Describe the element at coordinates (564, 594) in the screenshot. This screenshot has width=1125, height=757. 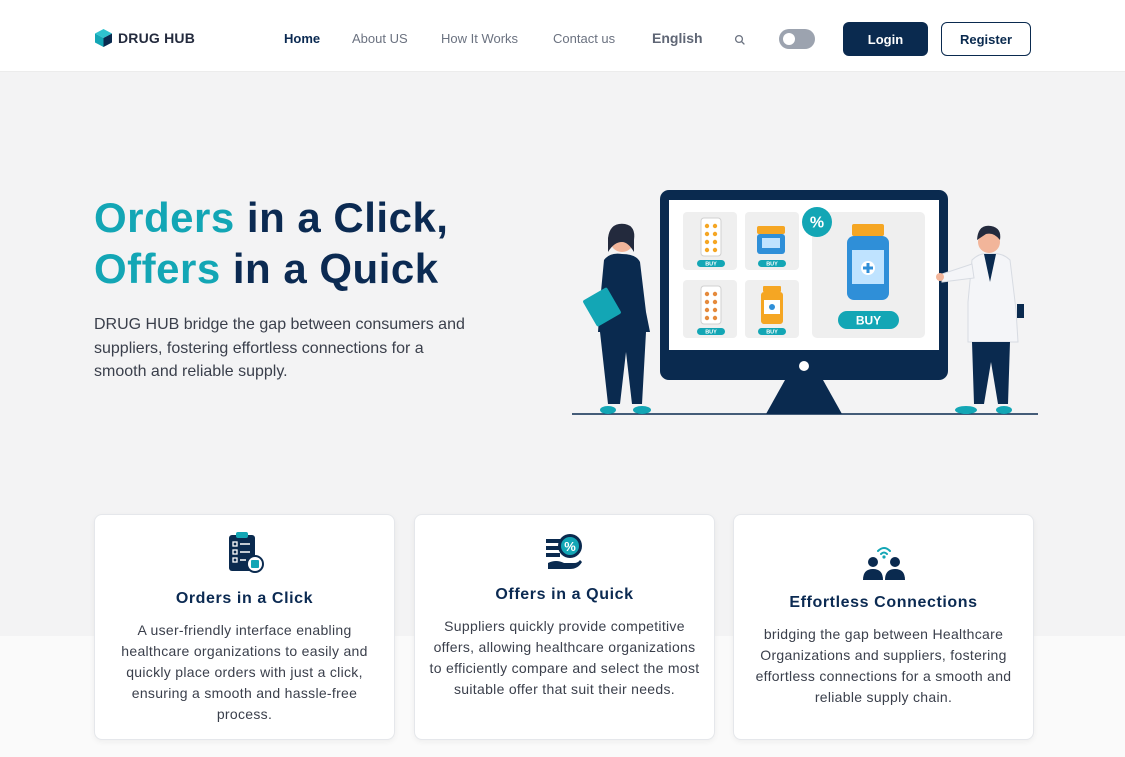
I see `card-title: Offers in a Quick` at that location.